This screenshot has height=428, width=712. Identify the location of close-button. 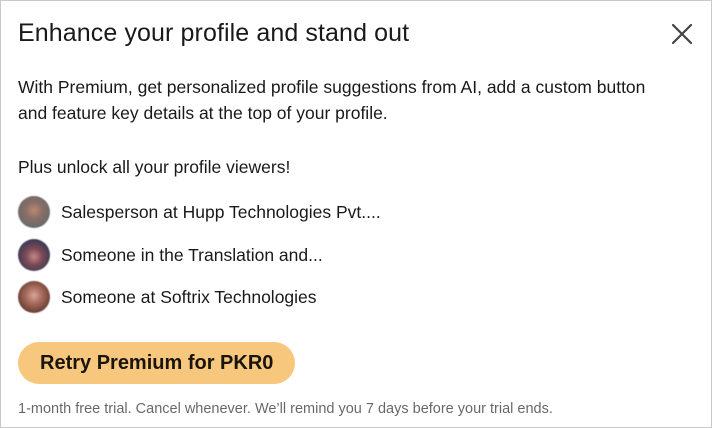
(682, 34).